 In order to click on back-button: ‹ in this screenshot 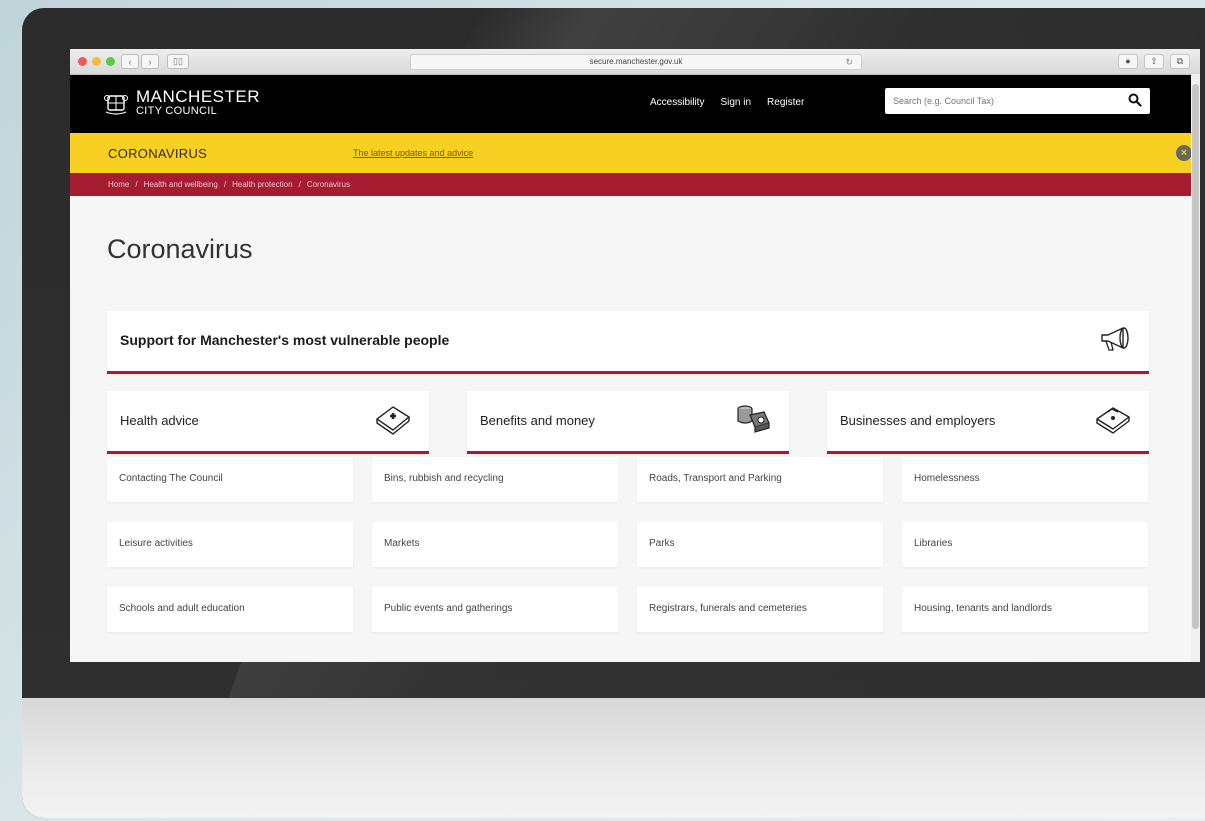, I will do `click(130, 61)`.